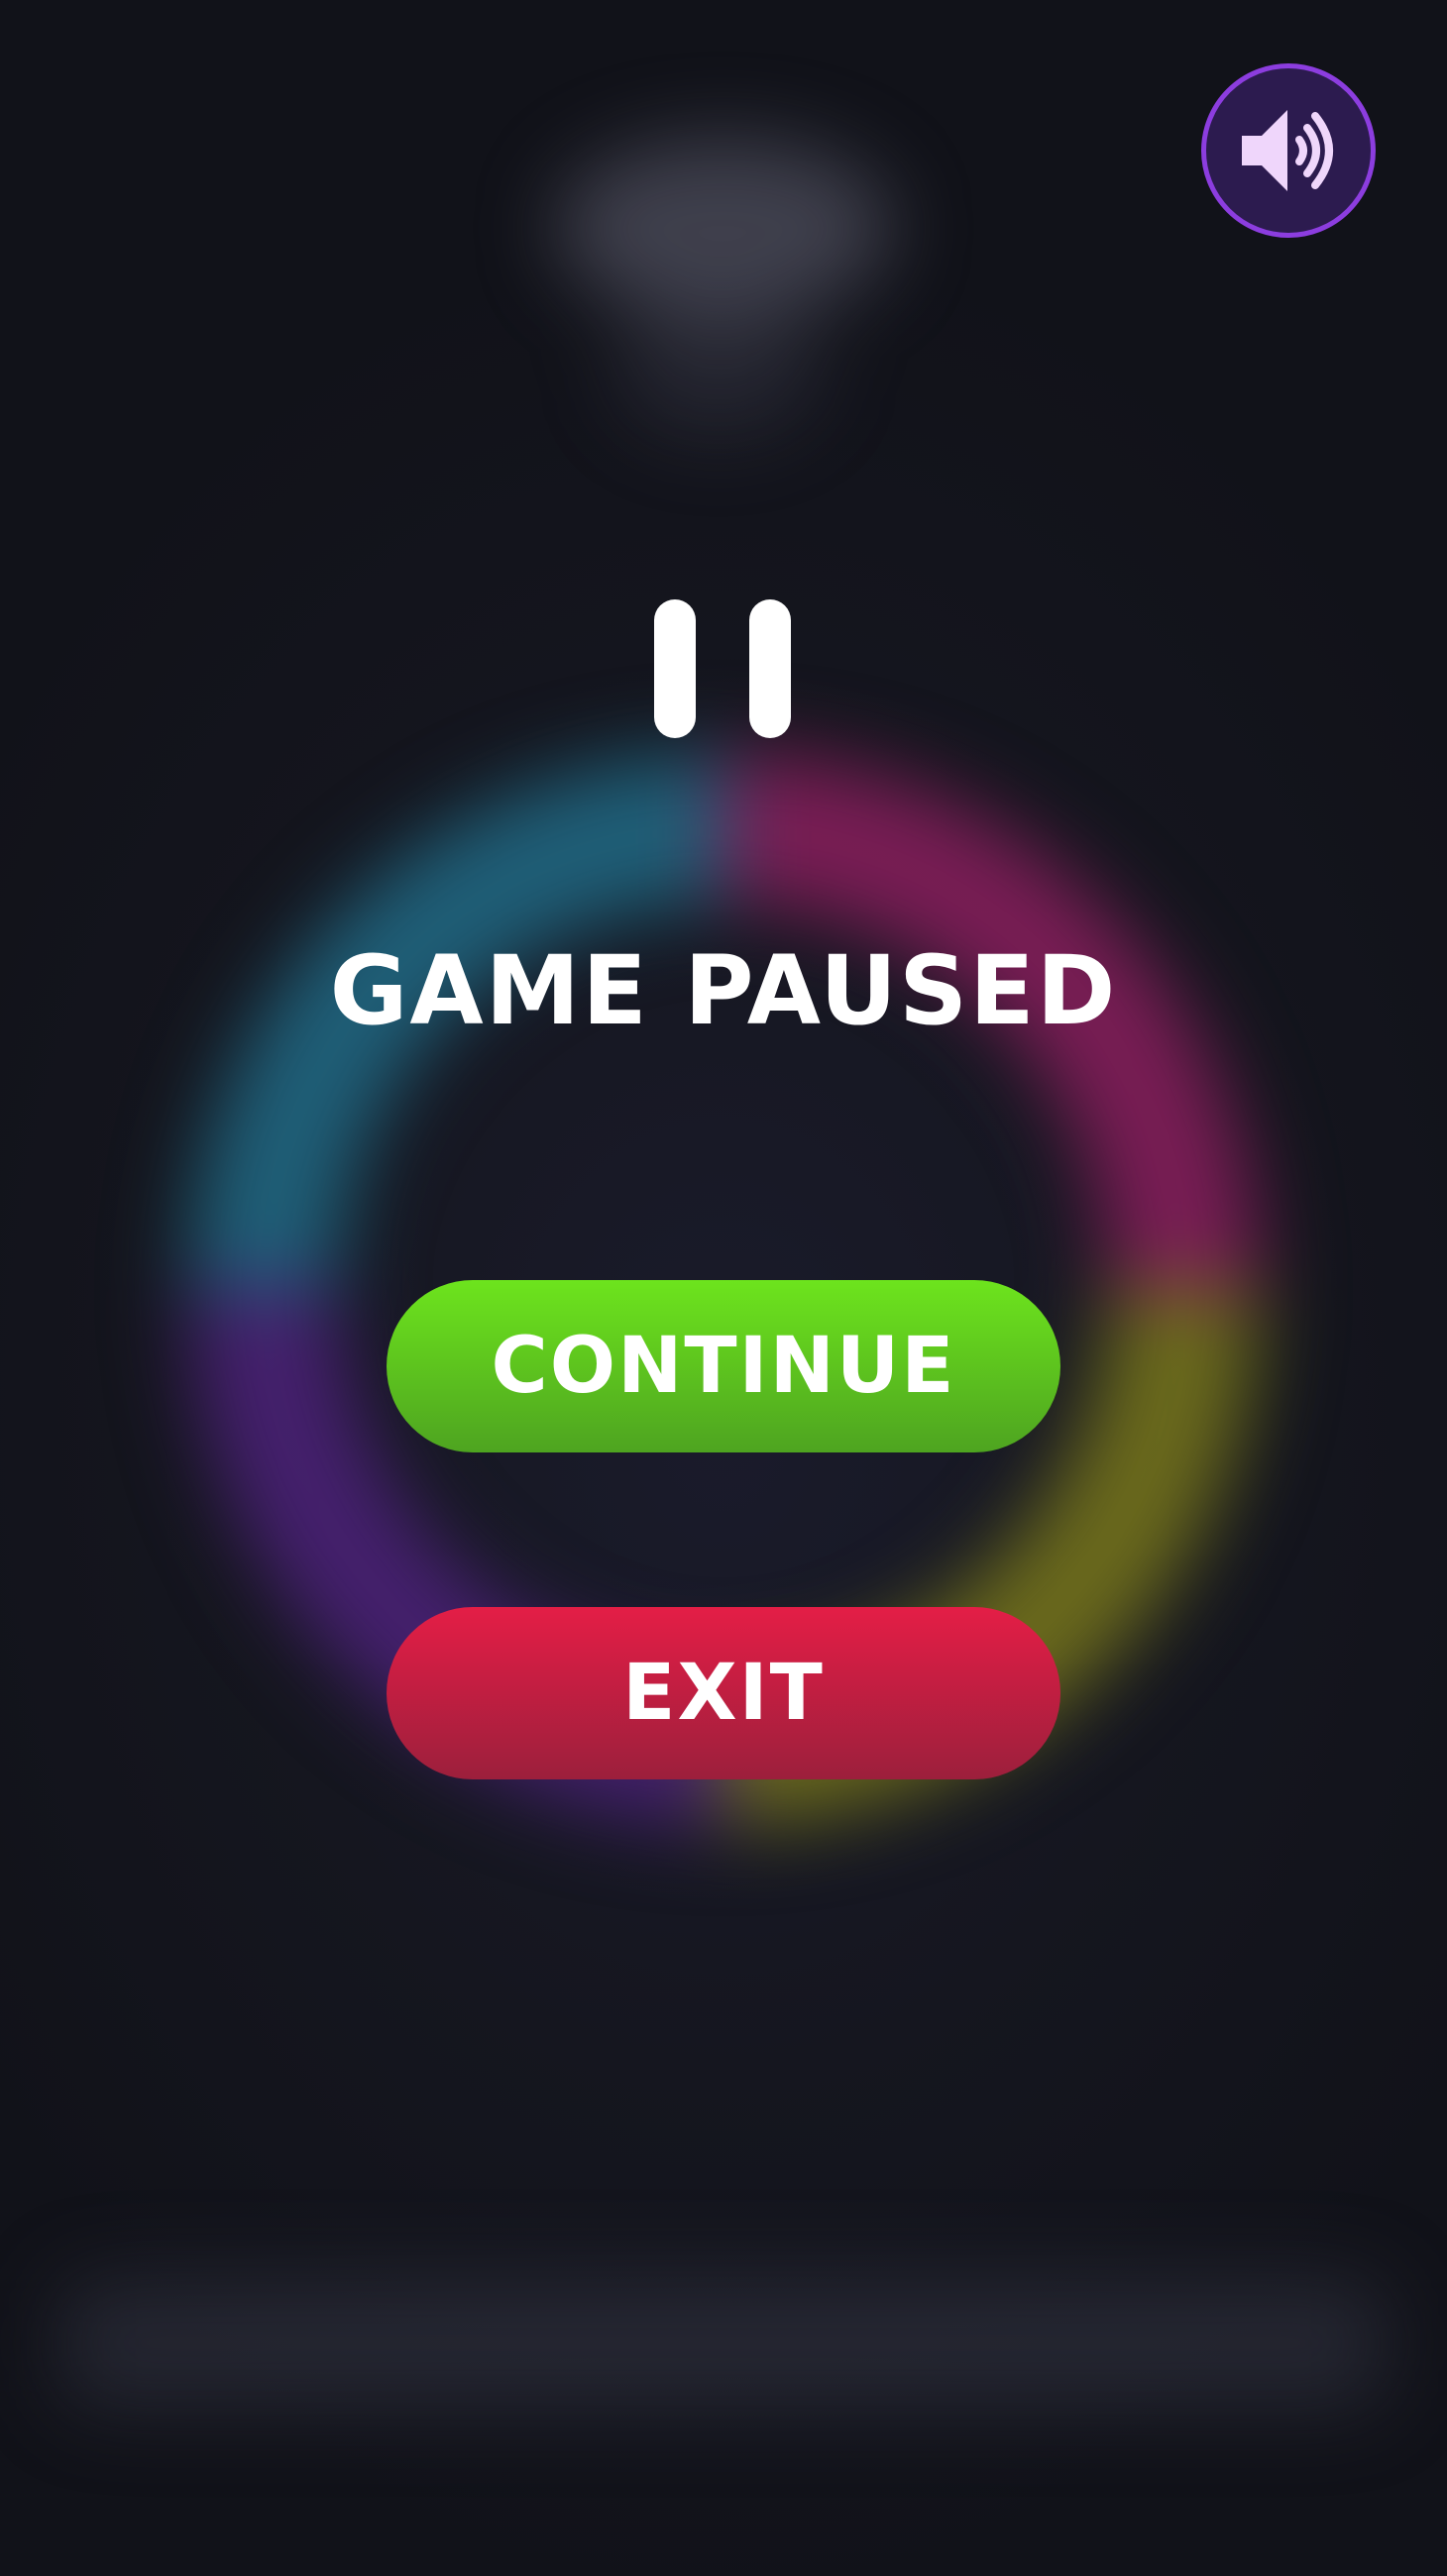  I want to click on pause-bar-left, so click(675, 668).